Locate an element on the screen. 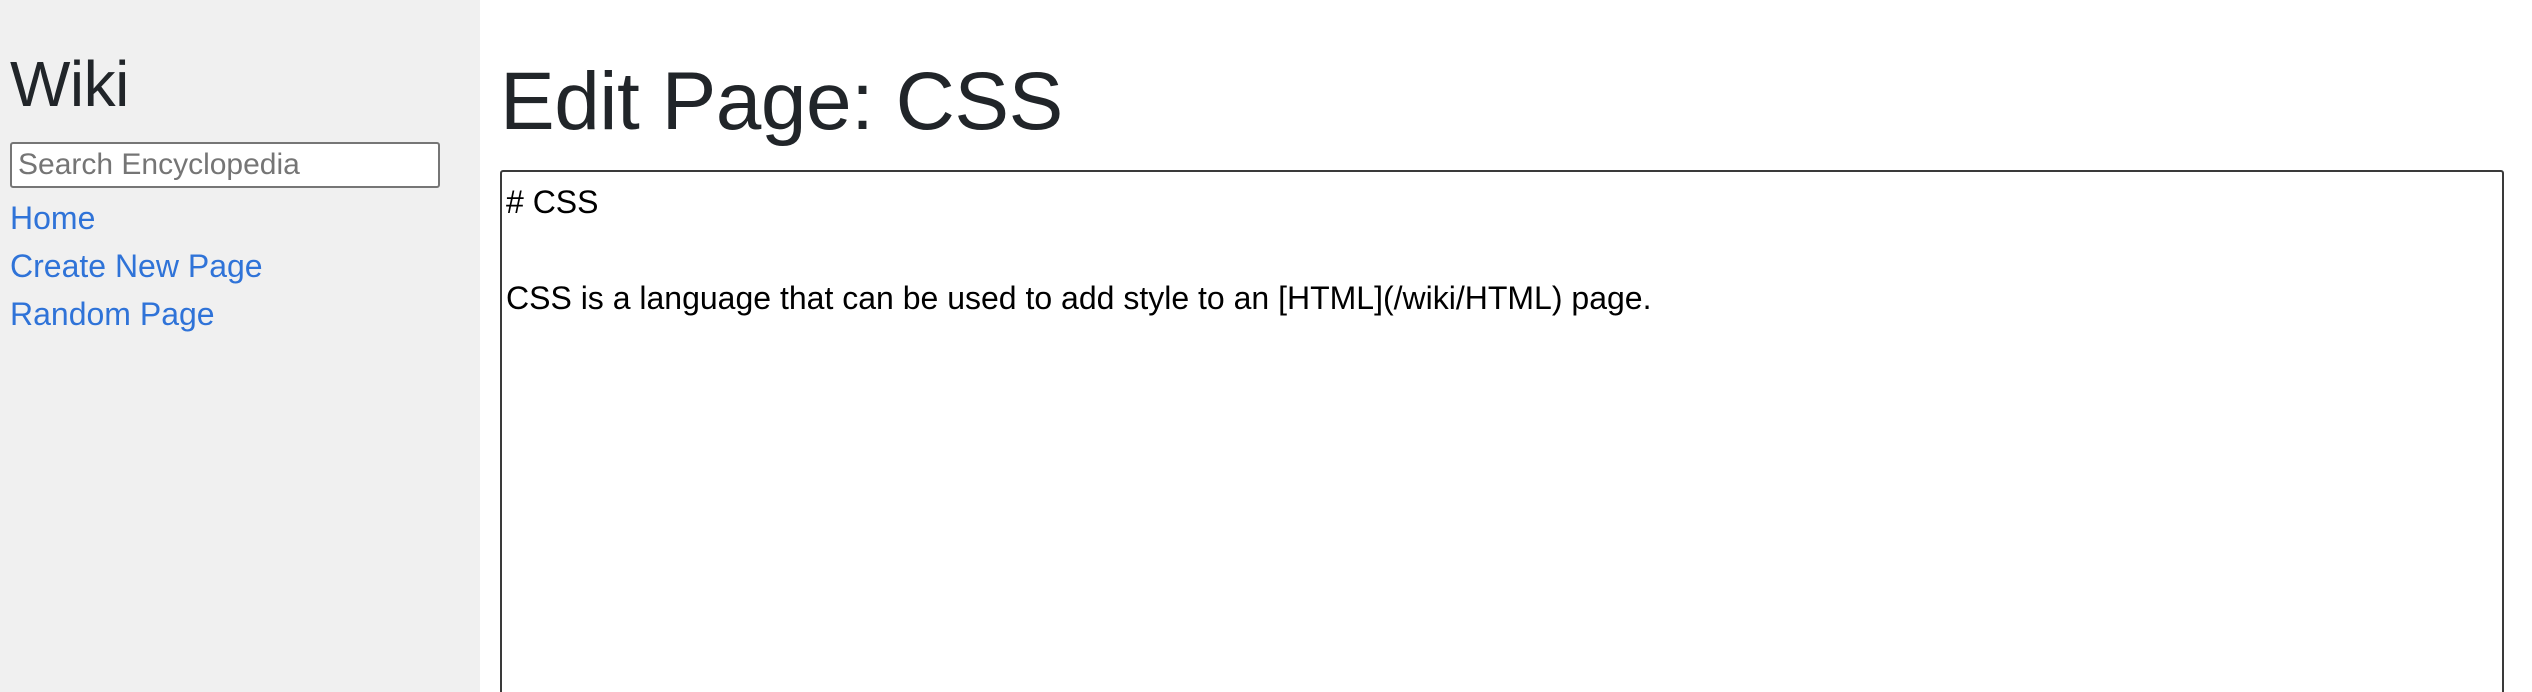 This screenshot has height=692, width=2532. search-input is located at coordinates (225, 165).